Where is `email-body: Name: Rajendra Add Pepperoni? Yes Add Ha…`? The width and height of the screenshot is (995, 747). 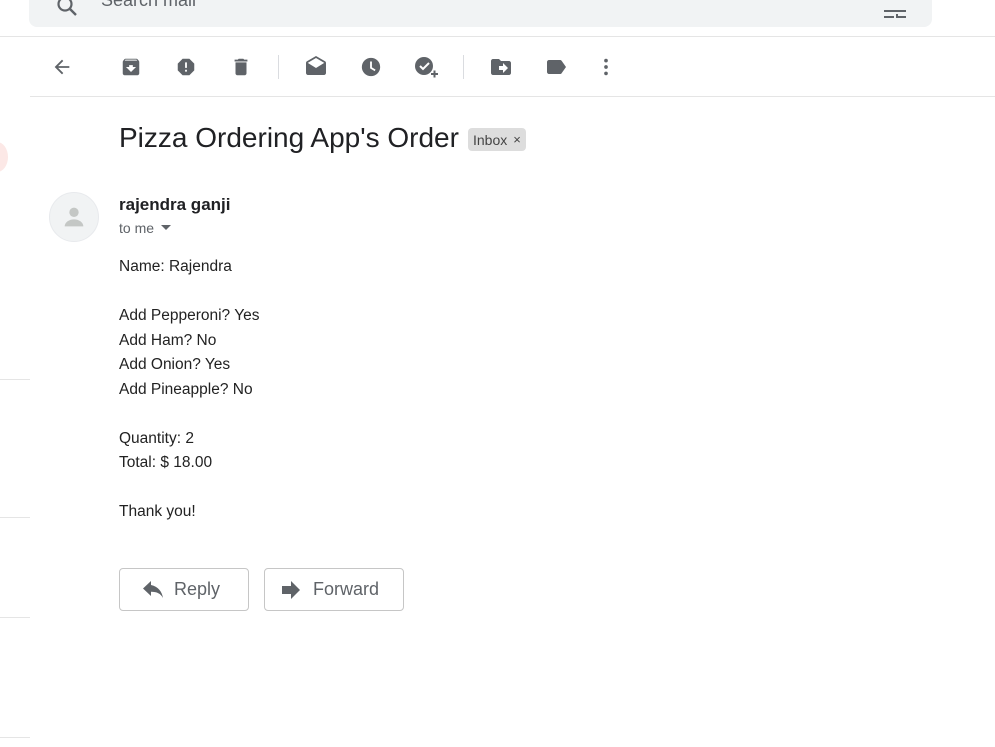
email-body: Name: Rajendra Add Pepperoni? Yes Add Ha… is located at coordinates (189, 390).